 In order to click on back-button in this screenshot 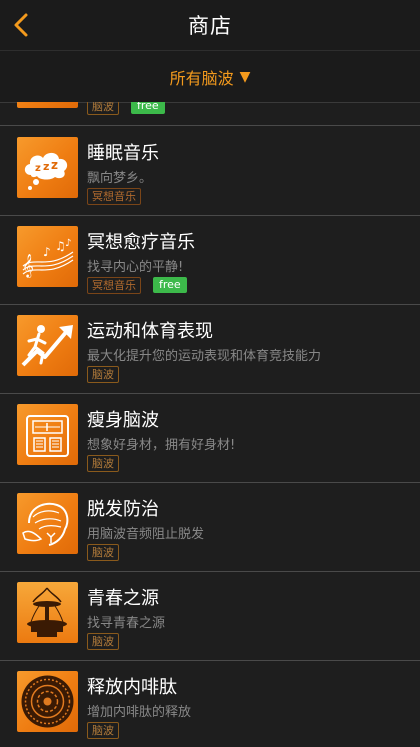, I will do `click(21, 25)`.